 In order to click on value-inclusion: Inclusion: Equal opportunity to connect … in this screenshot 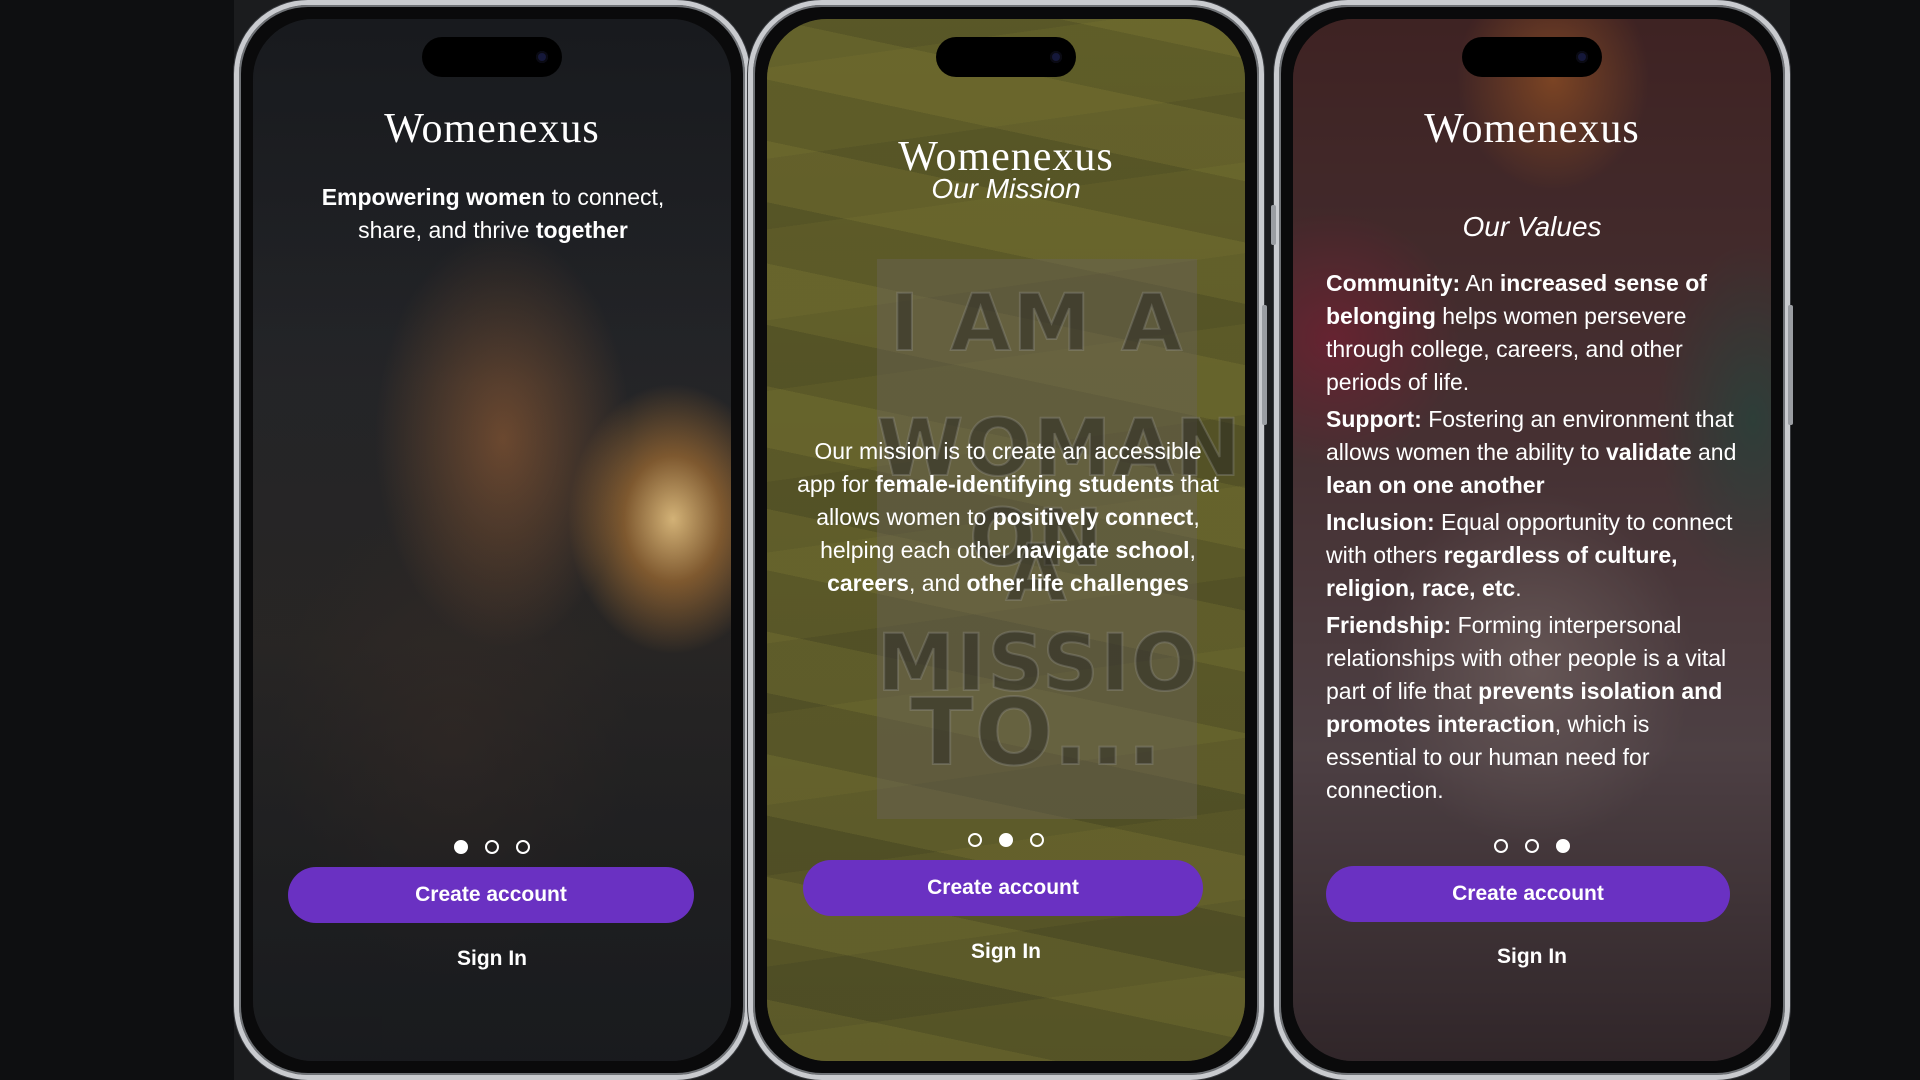, I will do `click(1536, 555)`.